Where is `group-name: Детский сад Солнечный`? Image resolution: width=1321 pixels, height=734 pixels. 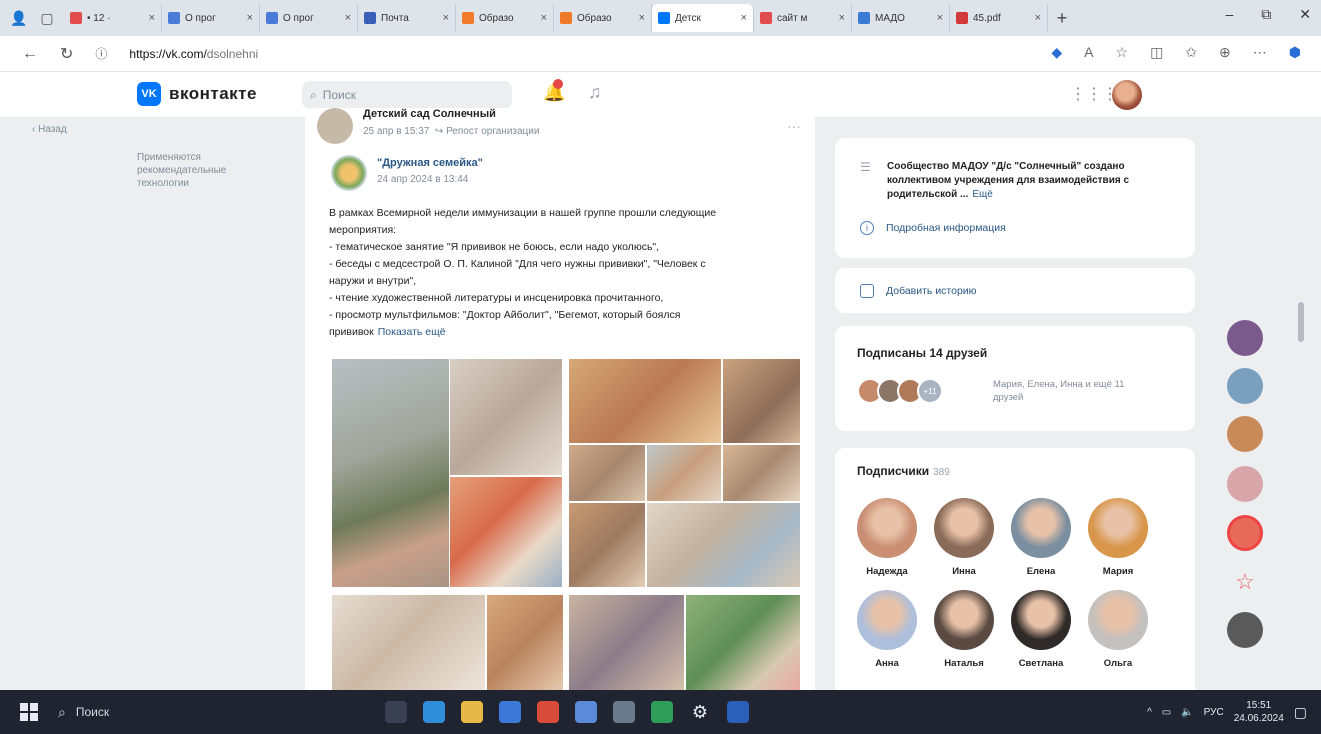 group-name: Детский сад Солнечный is located at coordinates (451, 114).